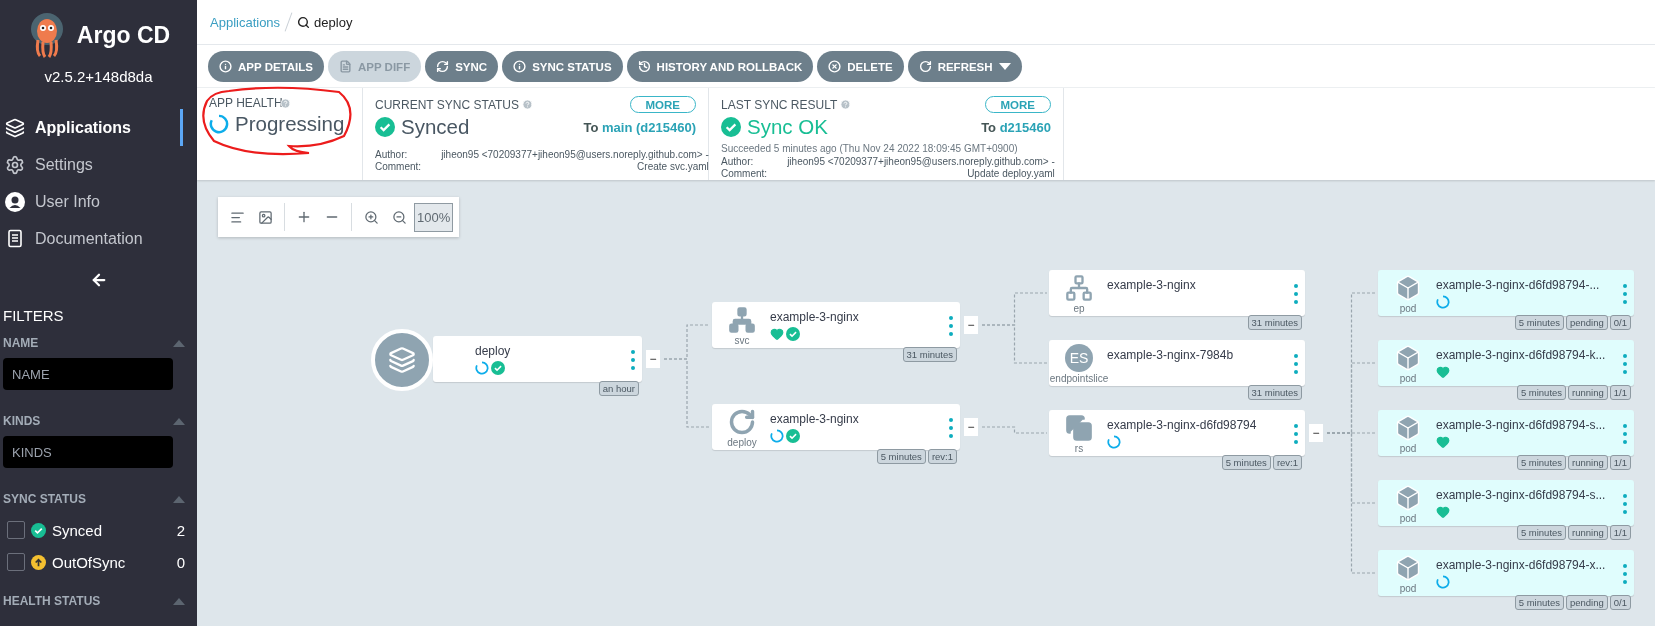 The width and height of the screenshot is (1655, 626). I want to click on brand-name: Argo CD, so click(123, 35).